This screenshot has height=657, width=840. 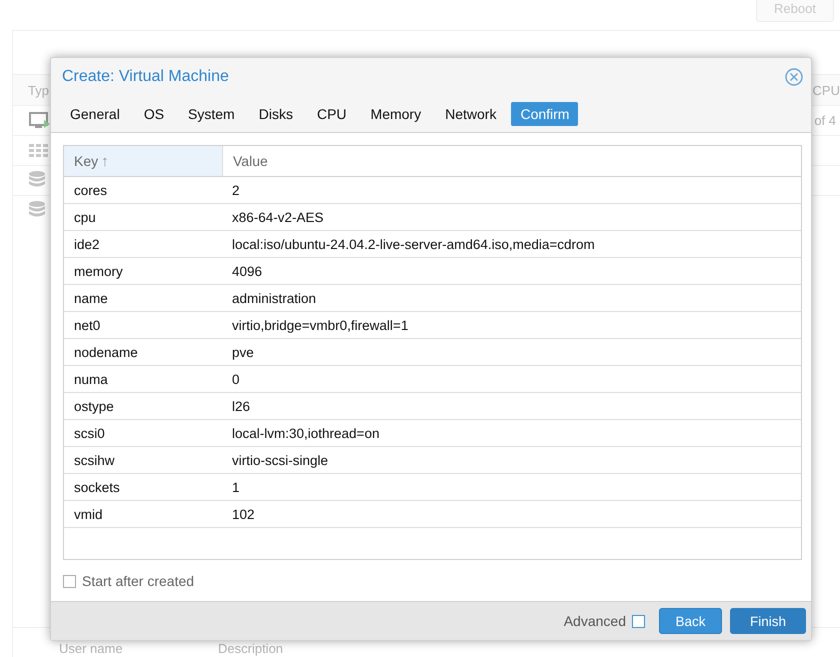 I want to click on tab: System, so click(x=211, y=114).